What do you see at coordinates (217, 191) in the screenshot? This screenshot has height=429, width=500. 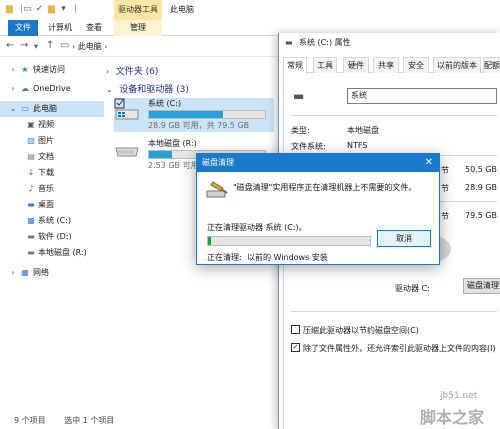 I see `disk-cleanup-icon` at bounding box center [217, 191].